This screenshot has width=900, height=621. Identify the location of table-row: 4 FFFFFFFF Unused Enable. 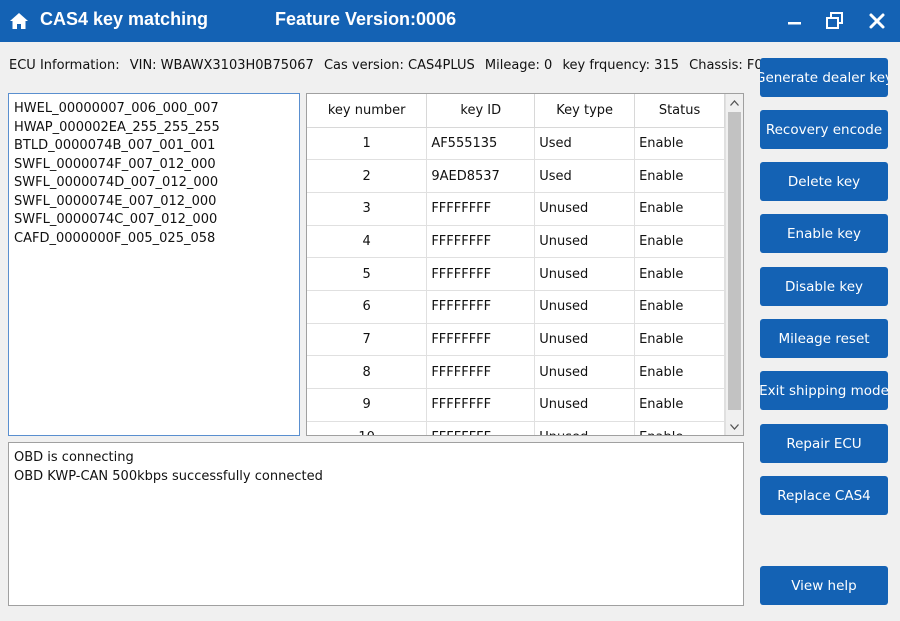
(516, 242).